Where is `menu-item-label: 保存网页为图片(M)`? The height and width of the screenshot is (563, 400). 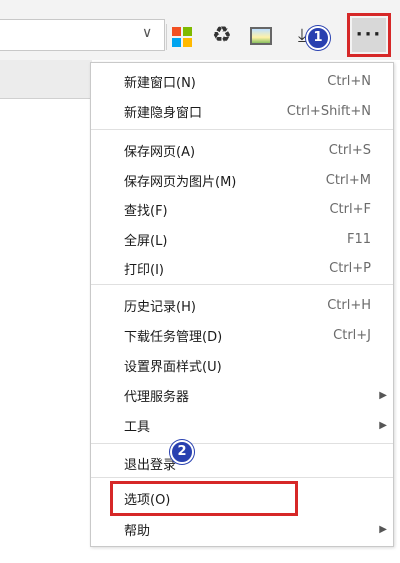 menu-item-label: 保存网页为图片(M) is located at coordinates (180, 182).